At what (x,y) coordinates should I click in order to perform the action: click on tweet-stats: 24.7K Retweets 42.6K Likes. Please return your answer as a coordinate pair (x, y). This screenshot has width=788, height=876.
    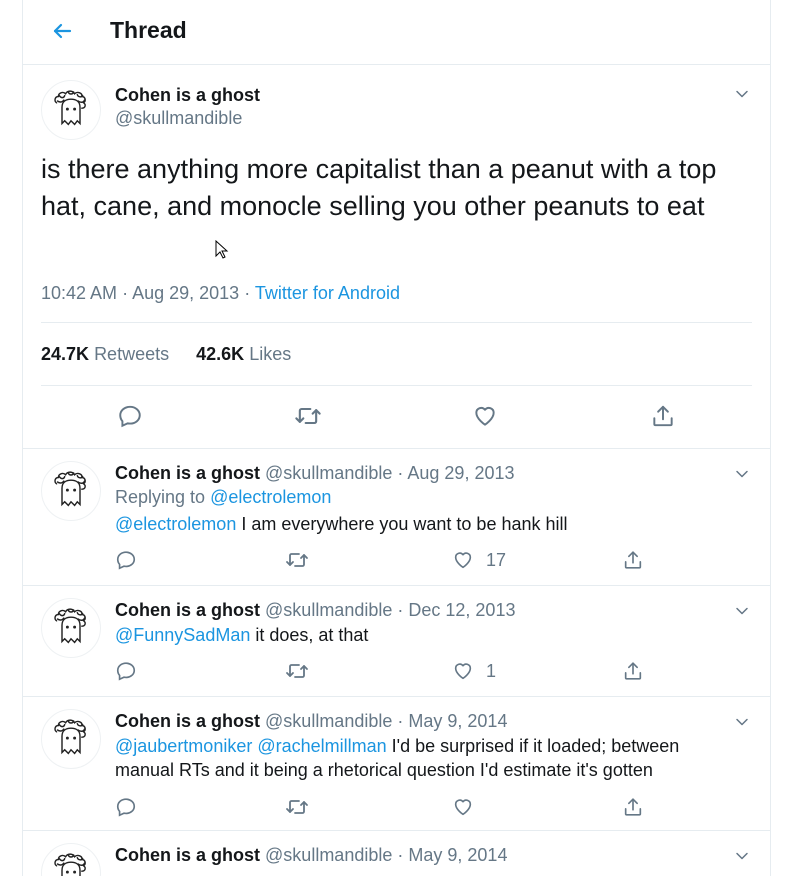
    Looking at the image, I should click on (177, 354).